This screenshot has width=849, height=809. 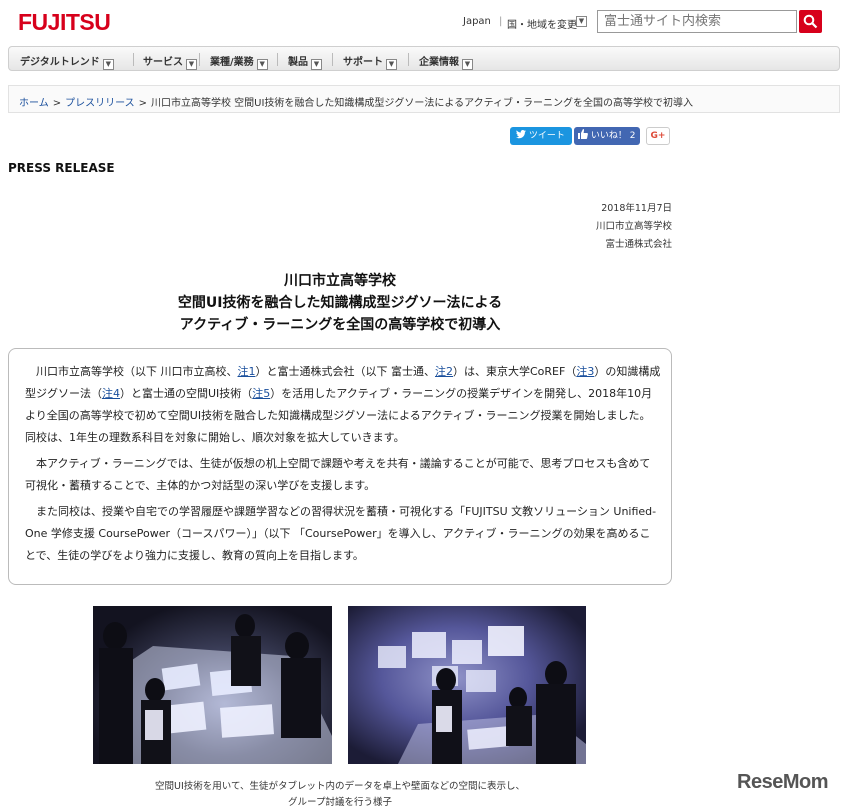 I want to click on search-button, so click(x=810, y=21).